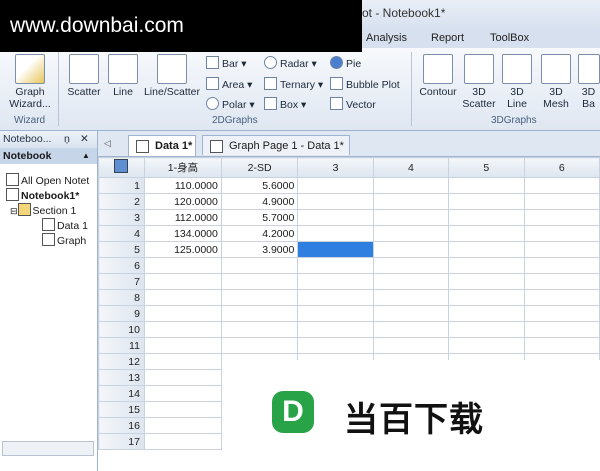 This screenshot has height=471, width=600. Describe the element at coordinates (386, 38) in the screenshot. I see `menu-analysis: Analysis` at that location.